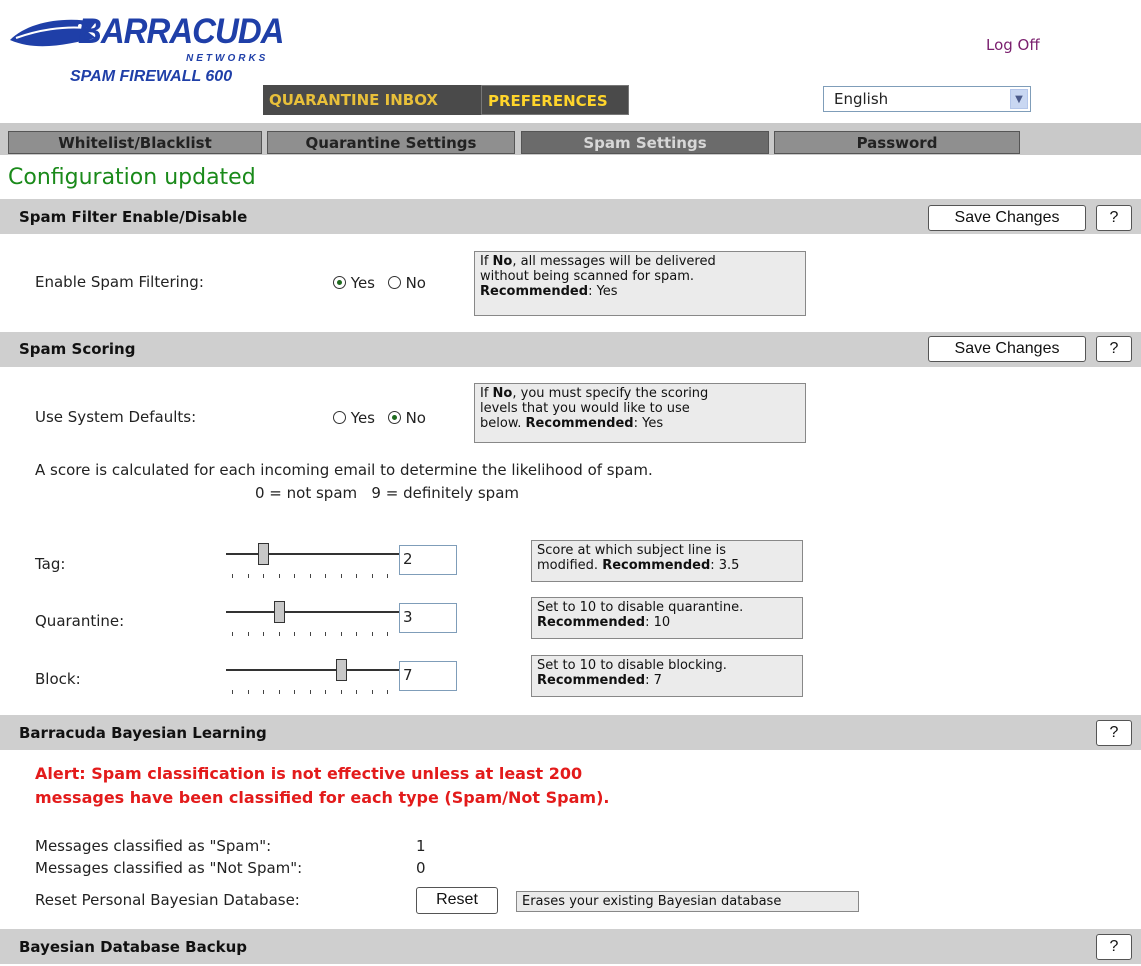 The image size is (1141, 966). I want to click on tab-preferences: PREFERENCES, so click(555, 100).